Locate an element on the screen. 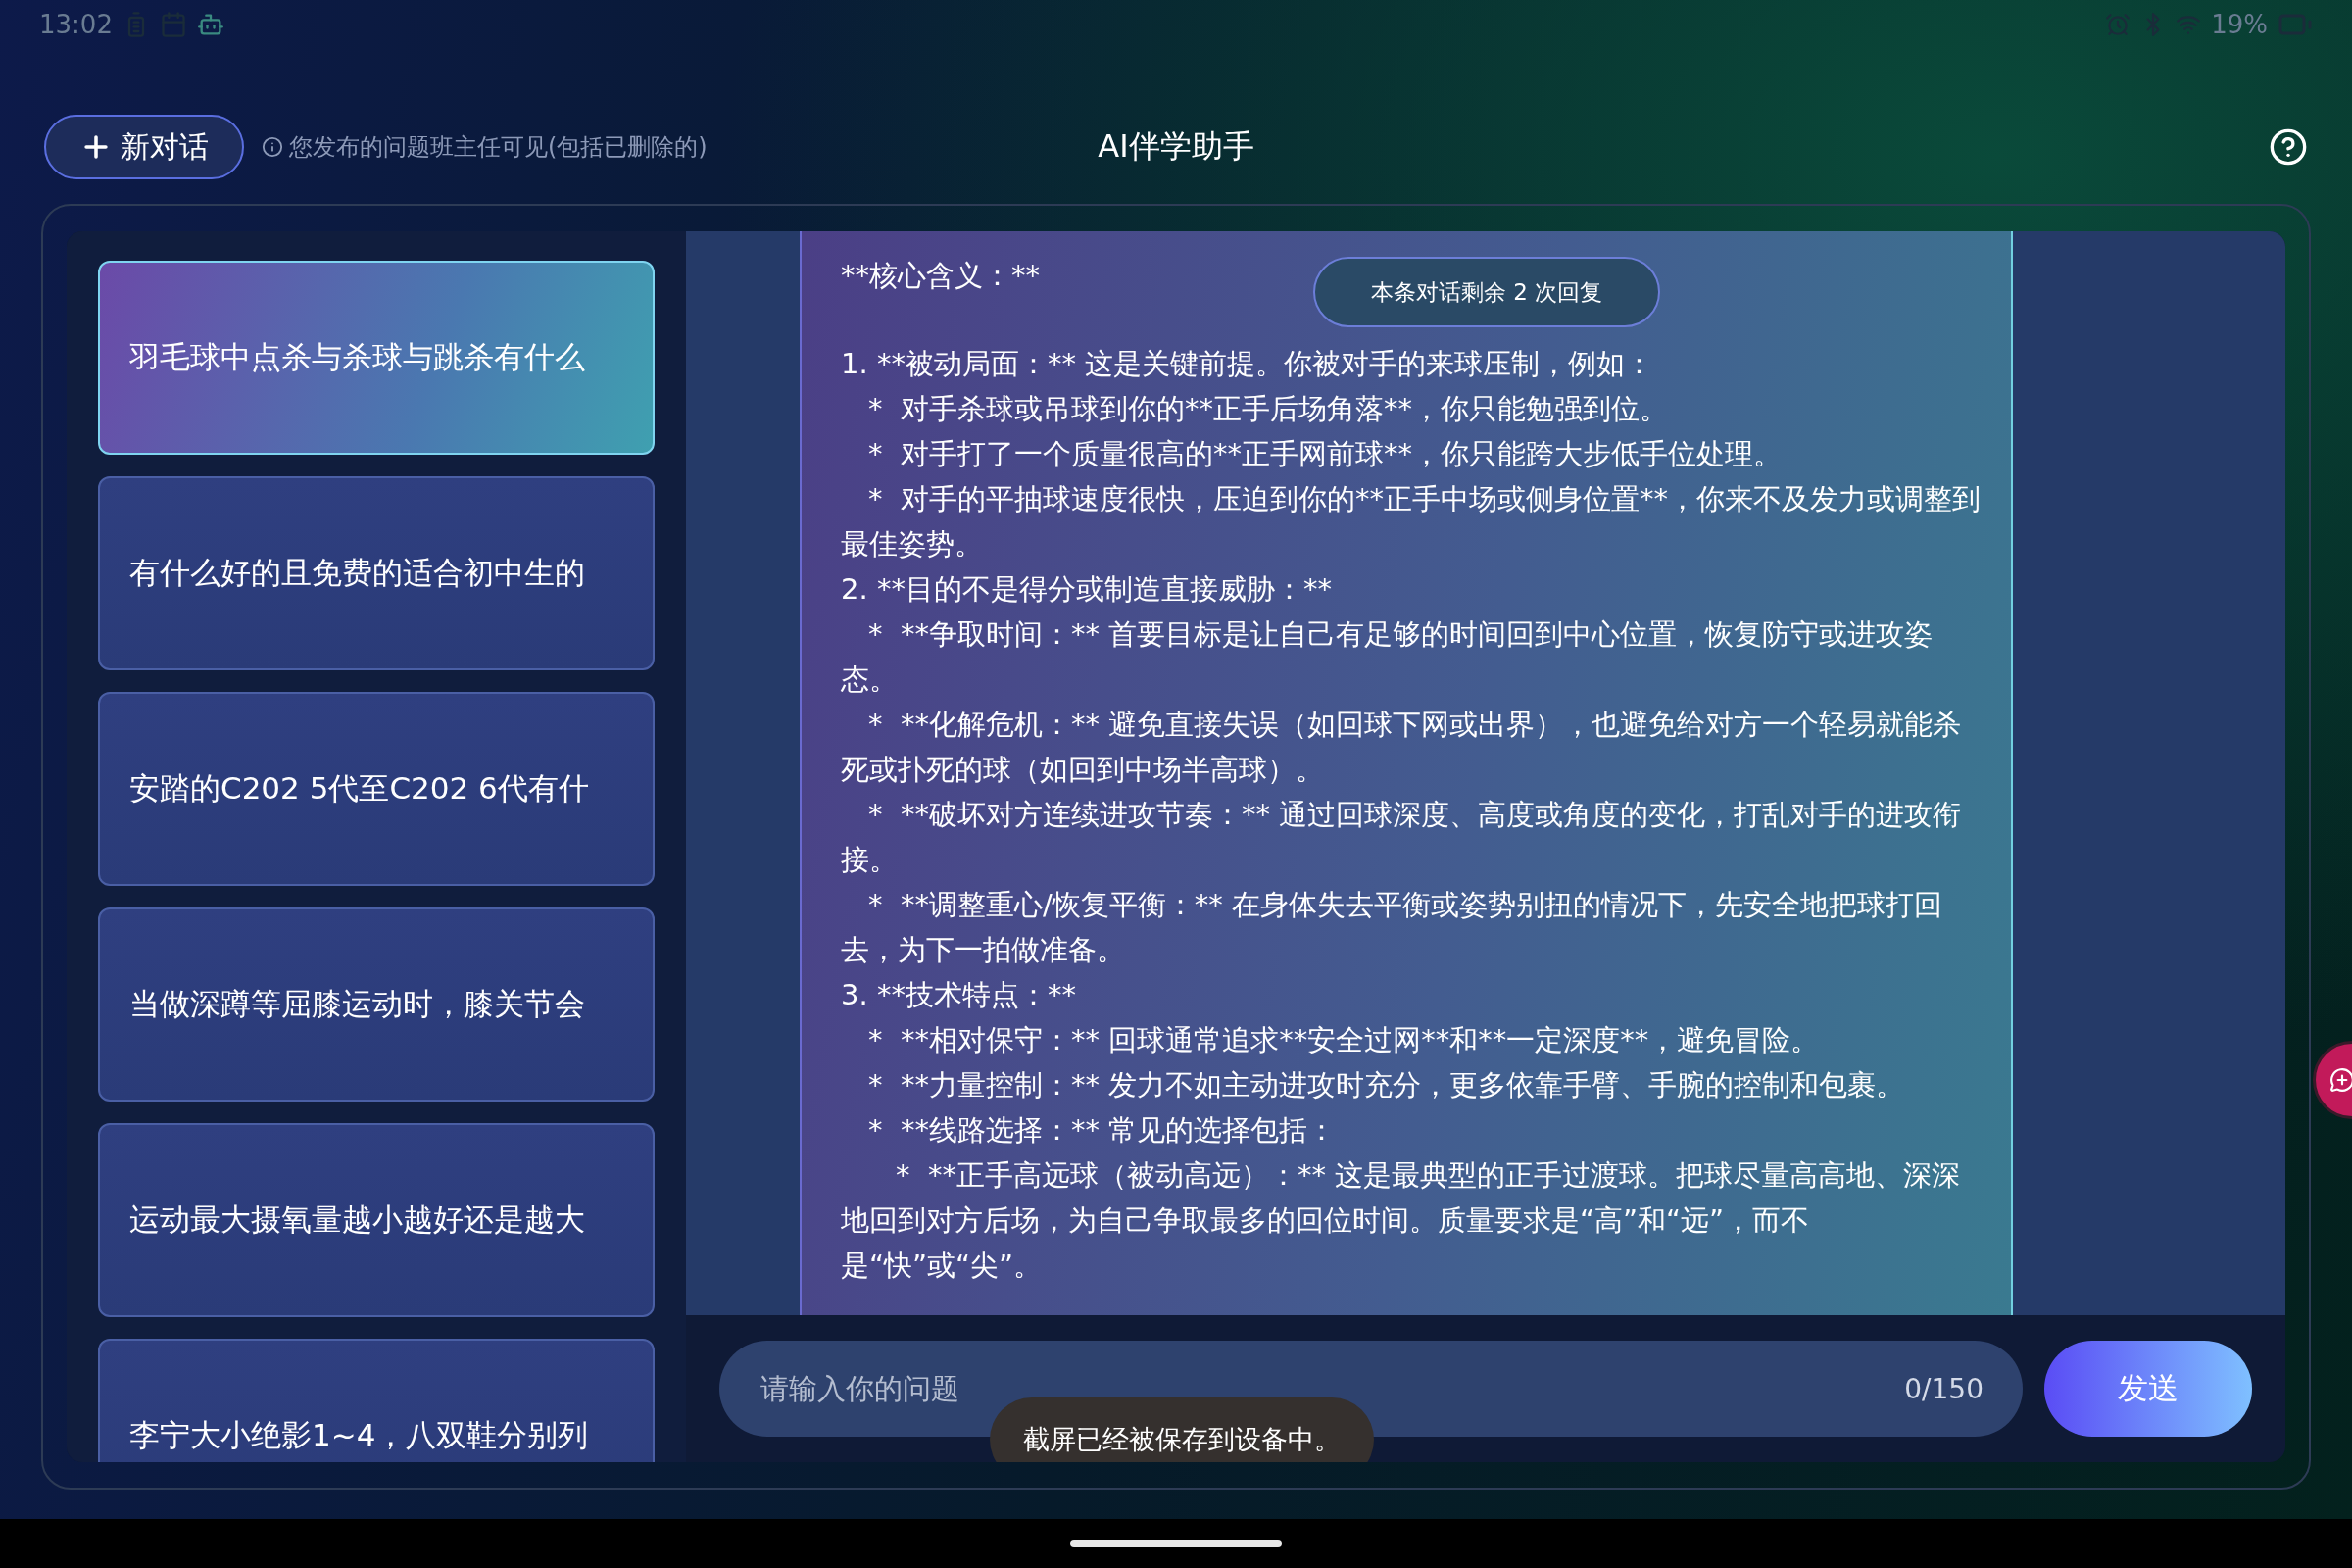 This screenshot has width=2352, height=1568. message-paragraph: 是“快”或“尖”。 is located at coordinates (942, 1266).